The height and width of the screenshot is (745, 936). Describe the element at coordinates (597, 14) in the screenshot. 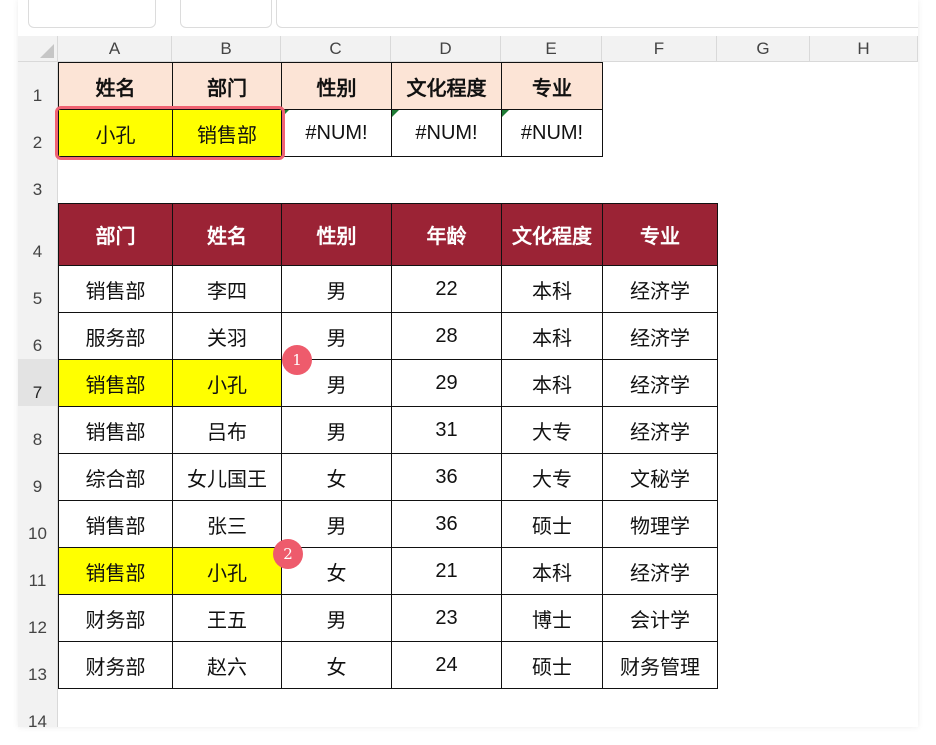

I see `formula-input` at that location.